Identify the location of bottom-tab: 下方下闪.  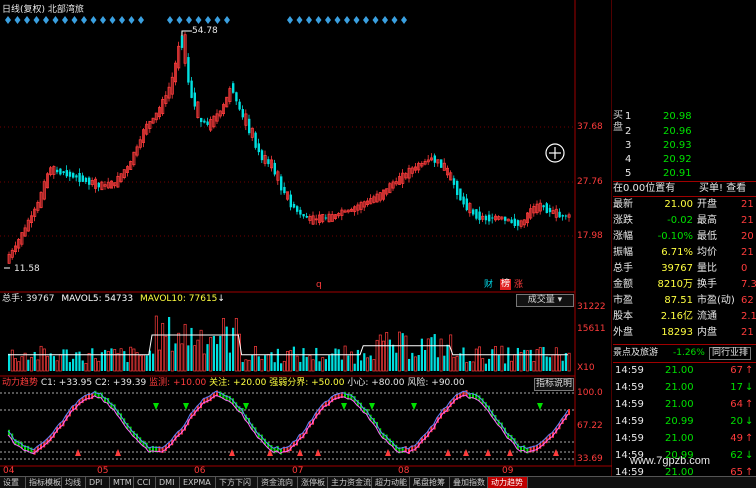
(237, 482).